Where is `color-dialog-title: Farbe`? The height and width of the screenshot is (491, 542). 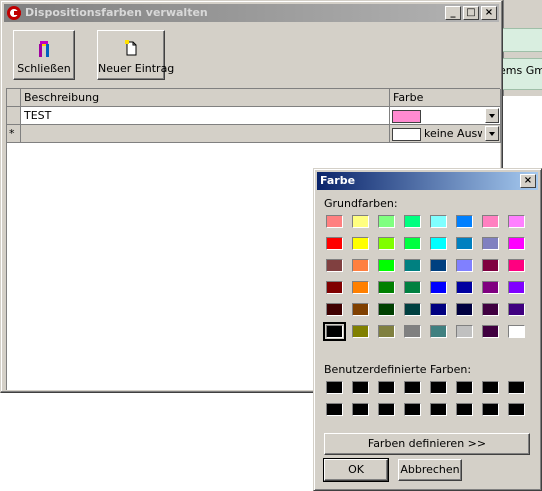 color-dialog-title: Farbe is located at coordinates (338, 180).